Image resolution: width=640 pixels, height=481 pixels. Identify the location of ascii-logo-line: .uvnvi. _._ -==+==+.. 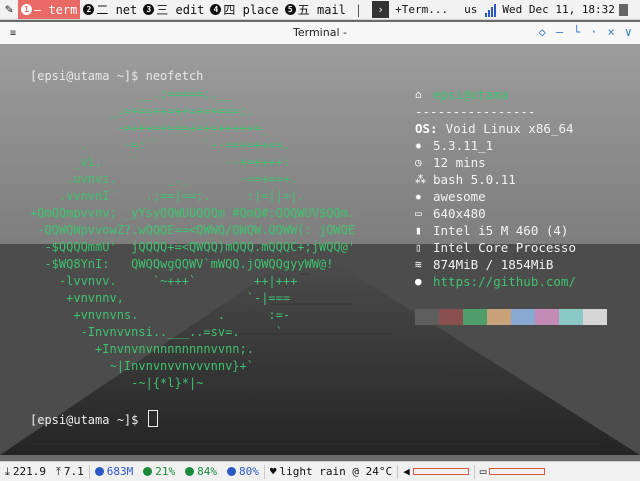
(164, 179).